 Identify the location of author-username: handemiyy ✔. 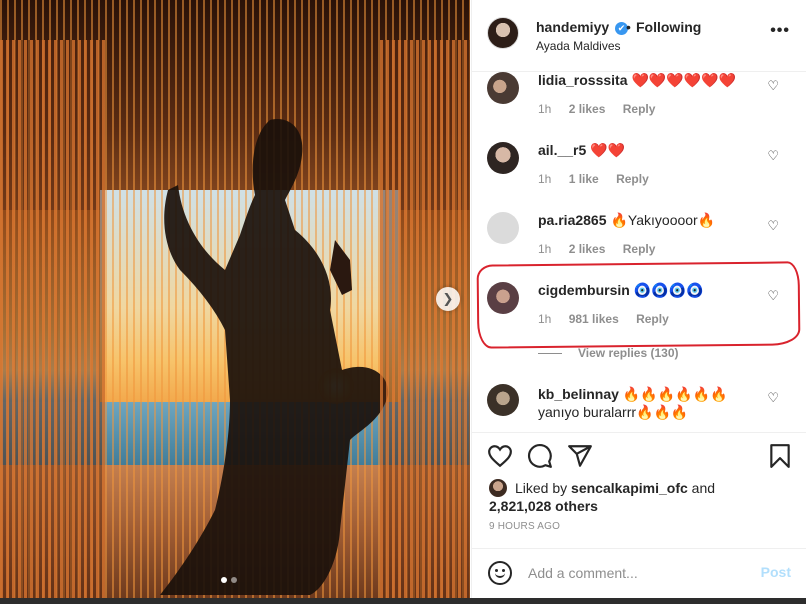
(582, 27).